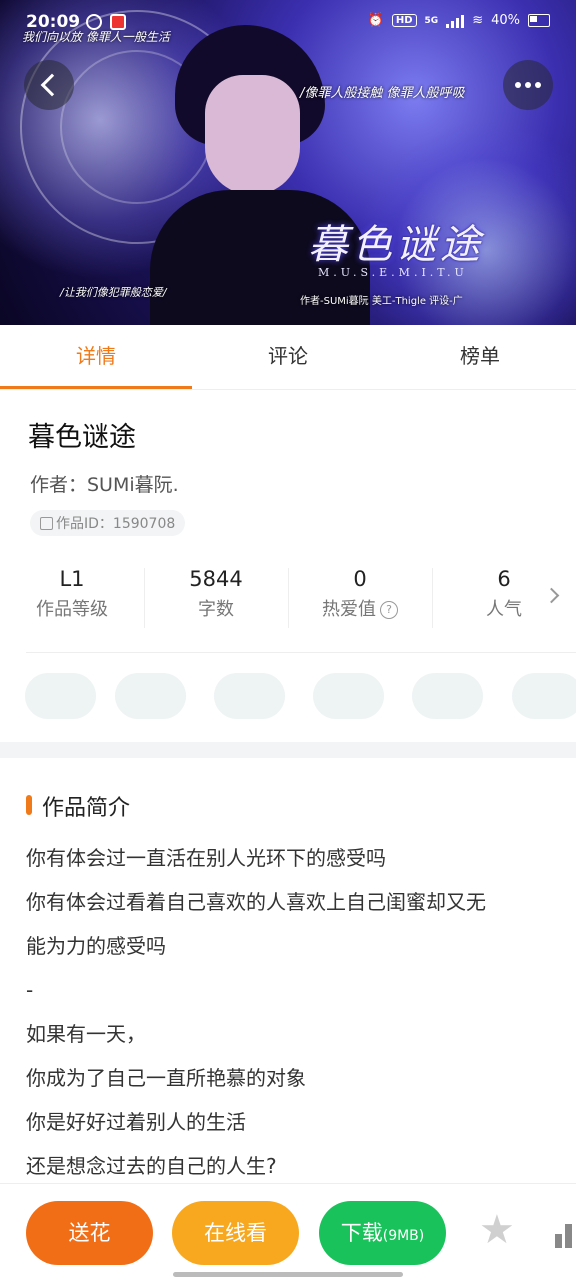 The image size is (576, 1281). Describe the element at coordinates (53, 22) in the screenshot. I see `status-time: 20:09` at that location.